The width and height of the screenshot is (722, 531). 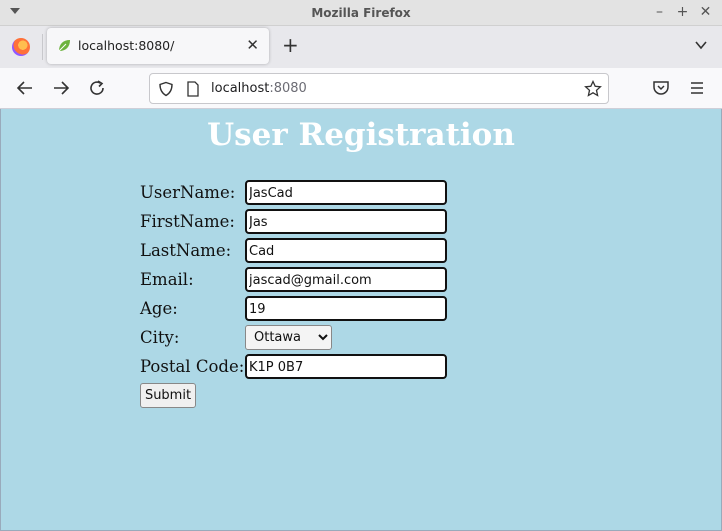 I want to click on reload-icon, so click(x=97, y=88).